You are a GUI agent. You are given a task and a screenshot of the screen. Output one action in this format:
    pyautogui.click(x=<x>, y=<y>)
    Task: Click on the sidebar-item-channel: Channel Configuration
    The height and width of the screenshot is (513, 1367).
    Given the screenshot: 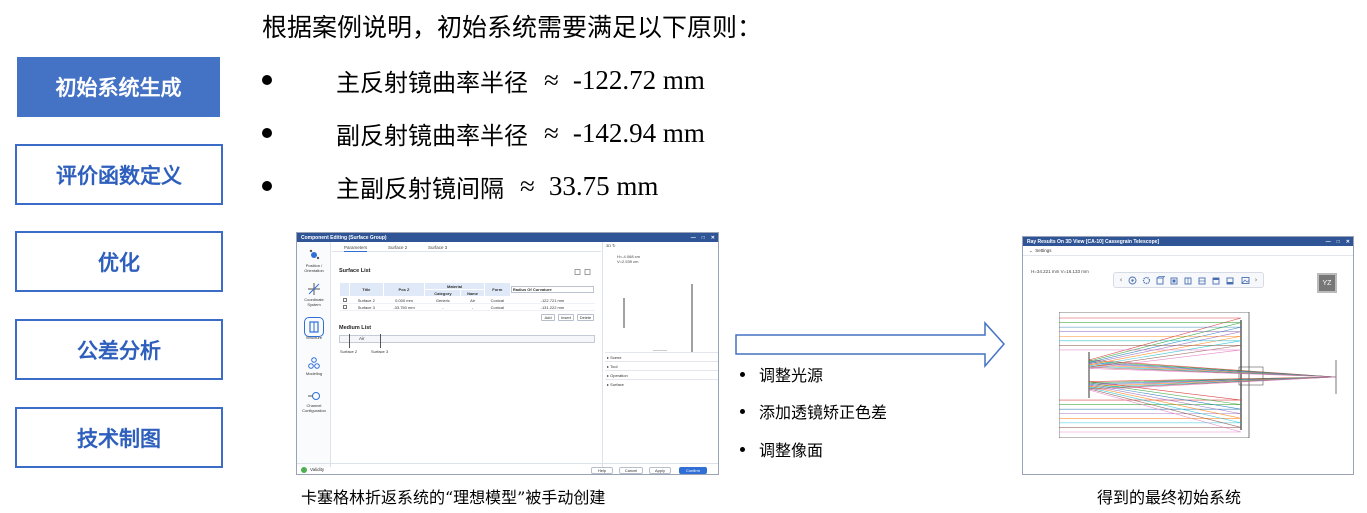 What is the action you would take?
    pyautogui.click(x=314, y=400)
    